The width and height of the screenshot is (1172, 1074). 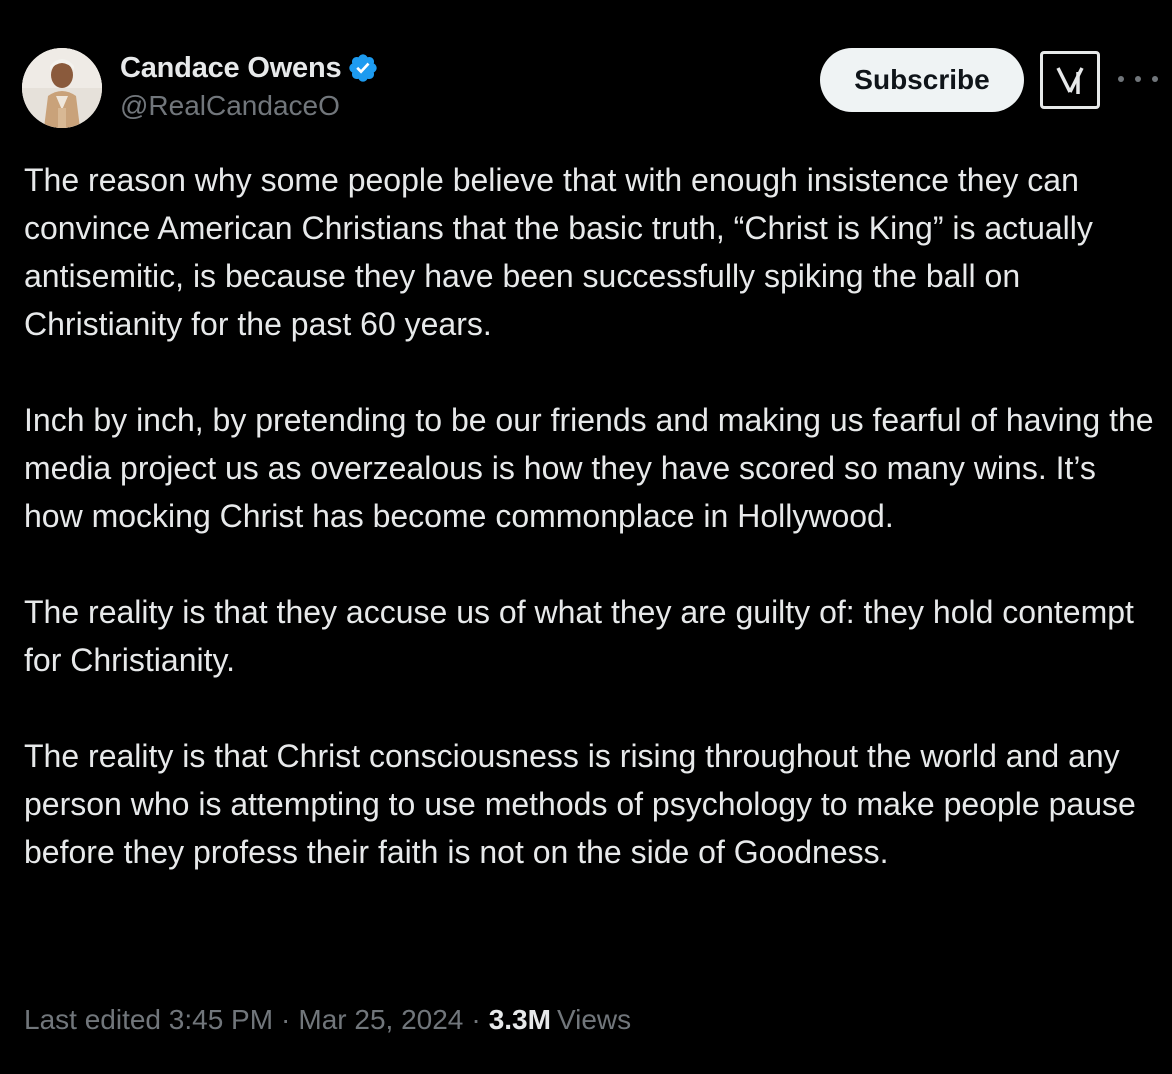 I want to click on avatar, so click(x=62, y=88).